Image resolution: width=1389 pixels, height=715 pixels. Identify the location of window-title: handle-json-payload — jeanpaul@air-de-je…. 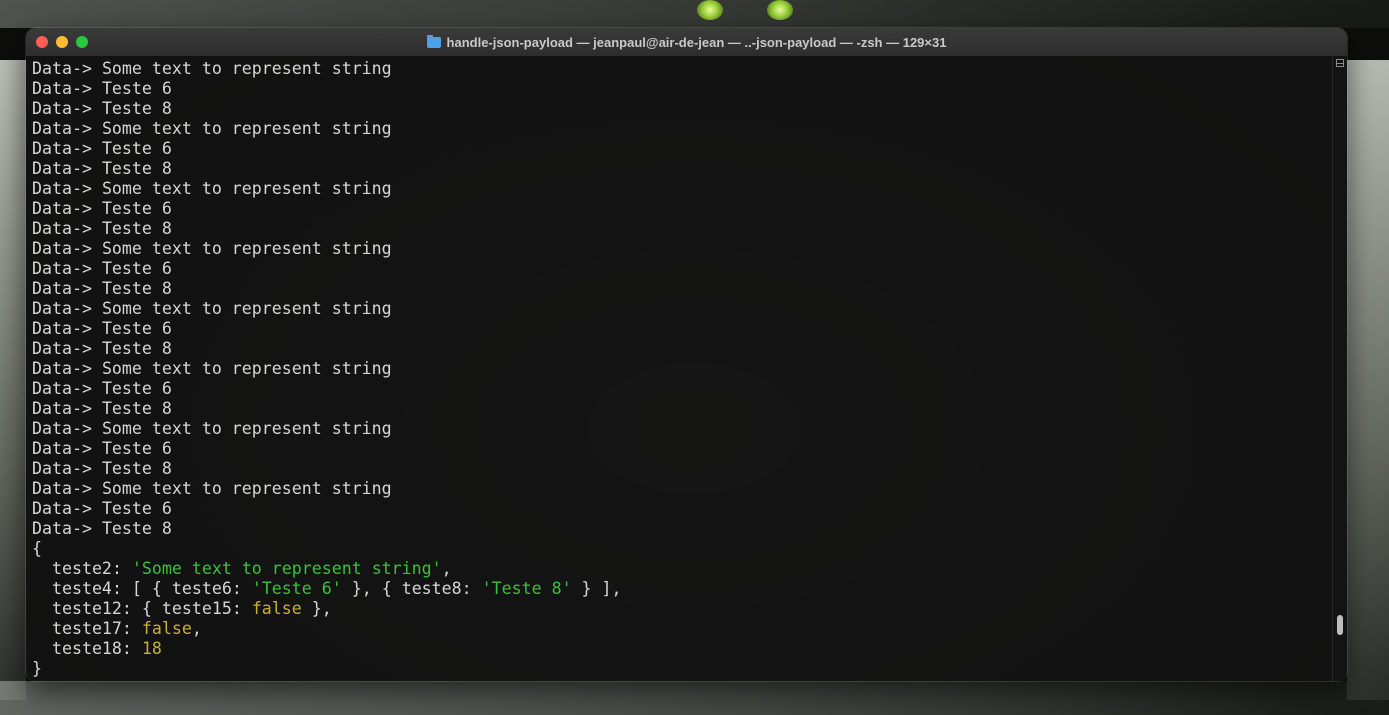
(696, 42).